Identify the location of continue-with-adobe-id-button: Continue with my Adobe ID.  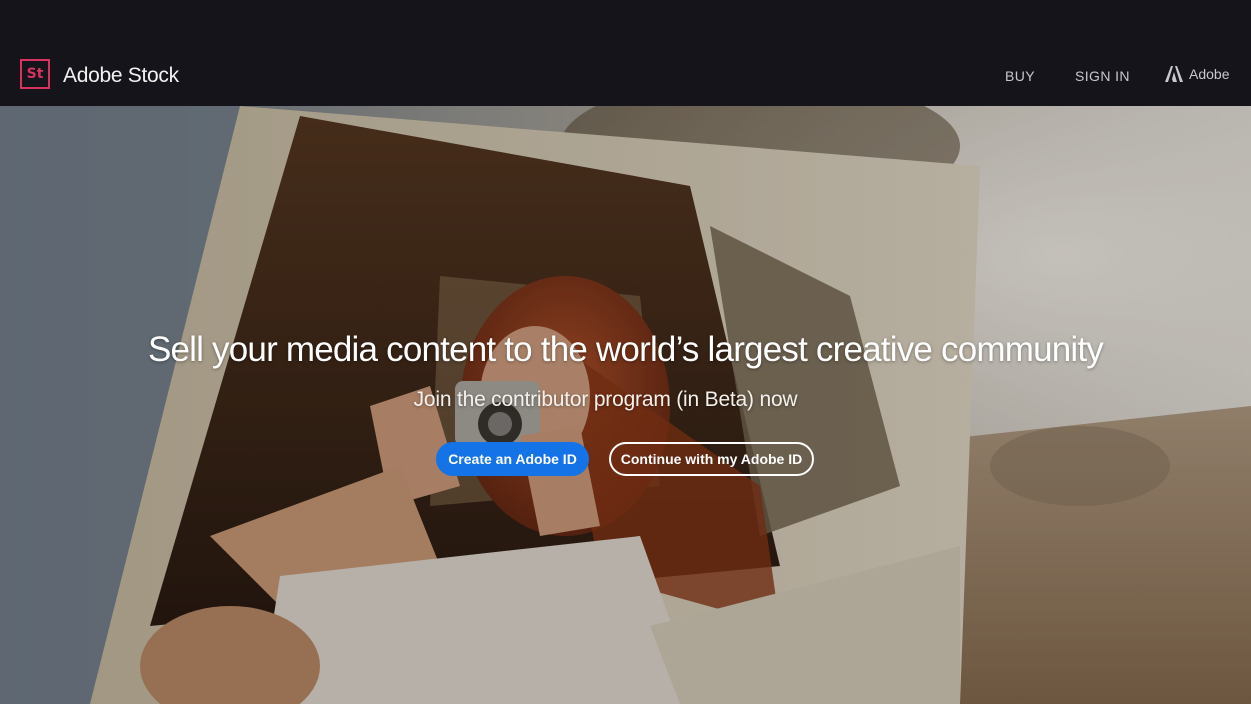
(711, 459).